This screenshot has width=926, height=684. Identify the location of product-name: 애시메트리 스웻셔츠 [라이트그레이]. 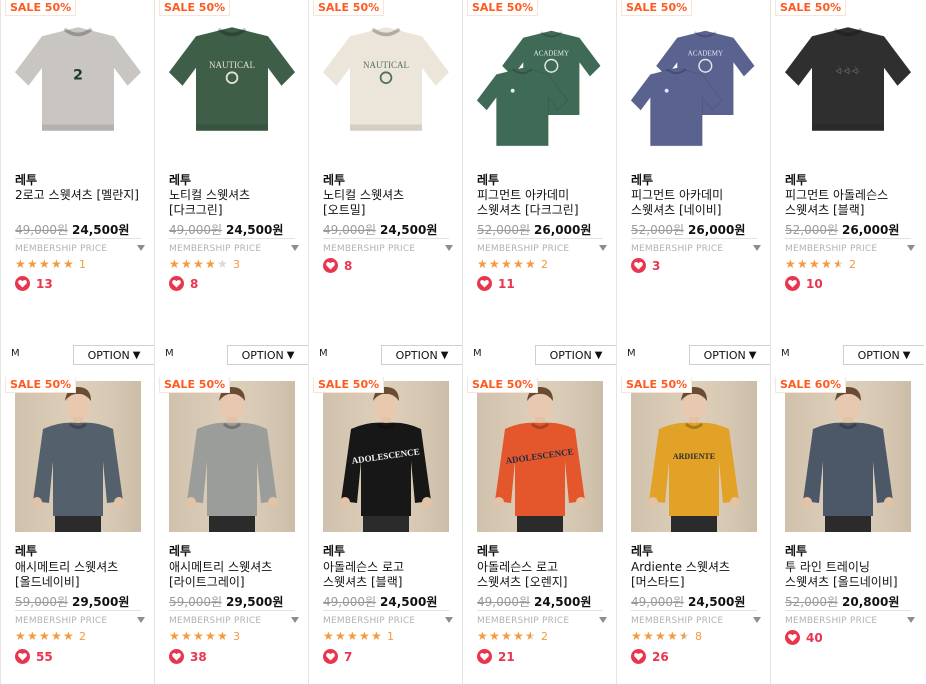
(232, 575).